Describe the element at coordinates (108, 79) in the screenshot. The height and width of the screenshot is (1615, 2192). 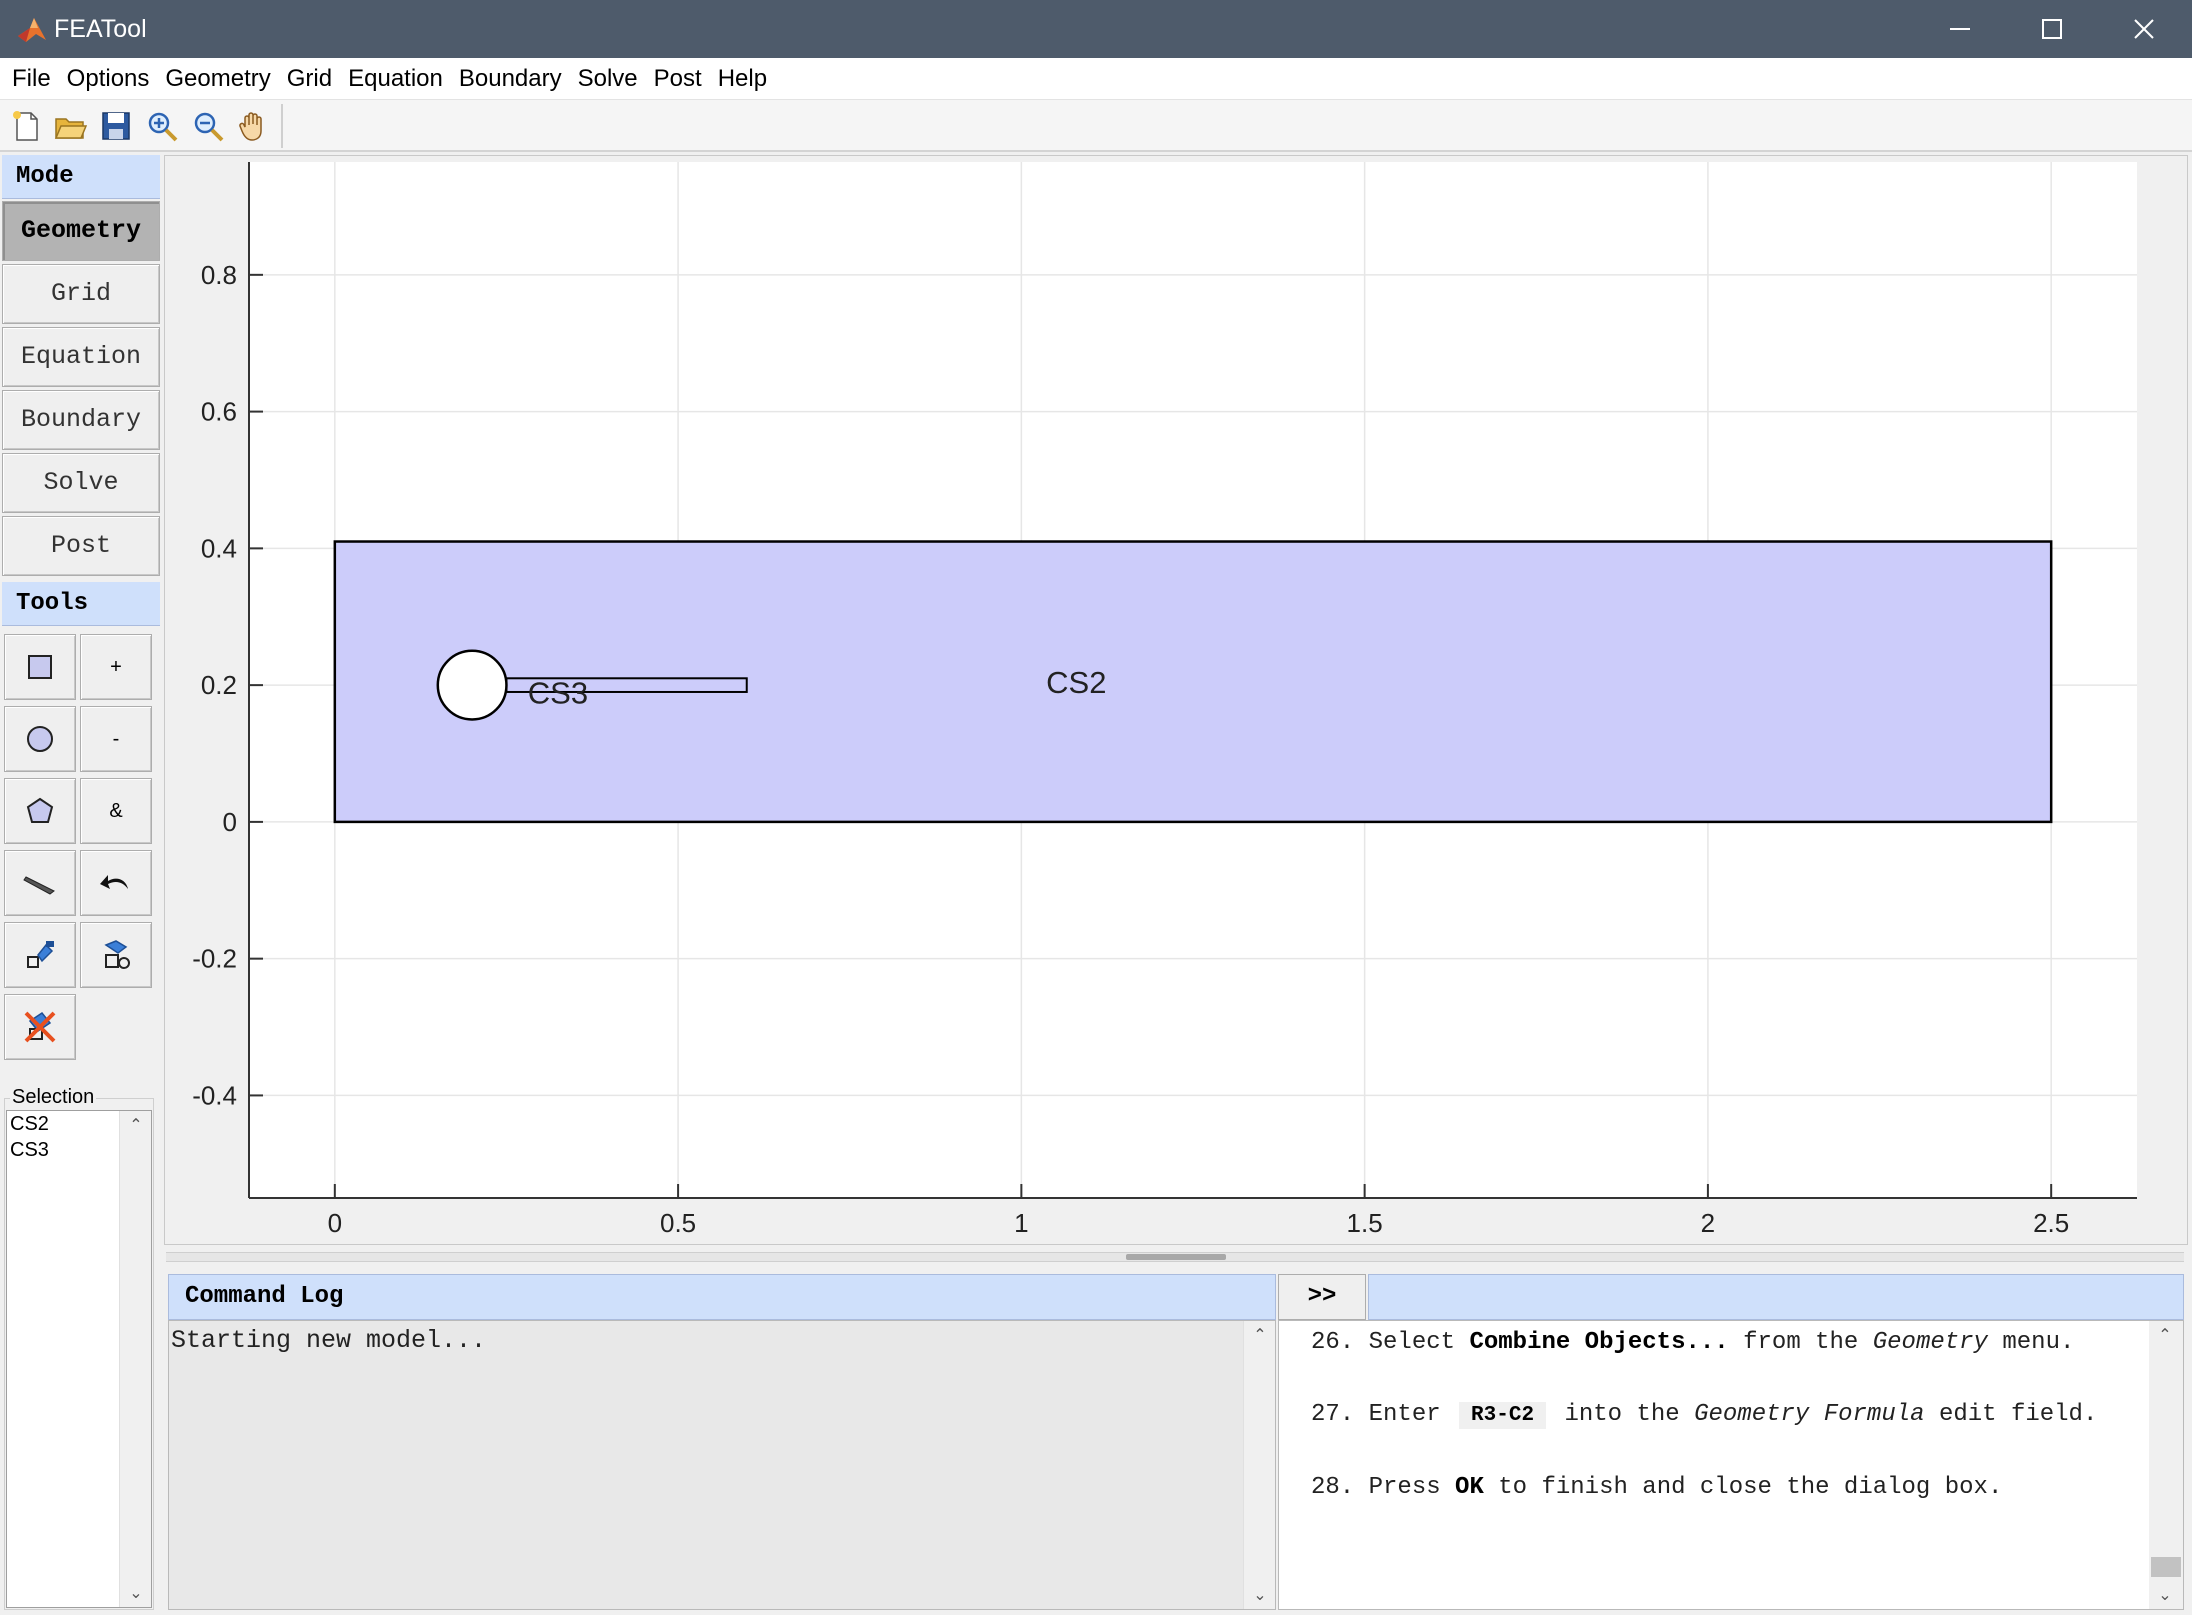
I see `menu-options: Options` at that location.